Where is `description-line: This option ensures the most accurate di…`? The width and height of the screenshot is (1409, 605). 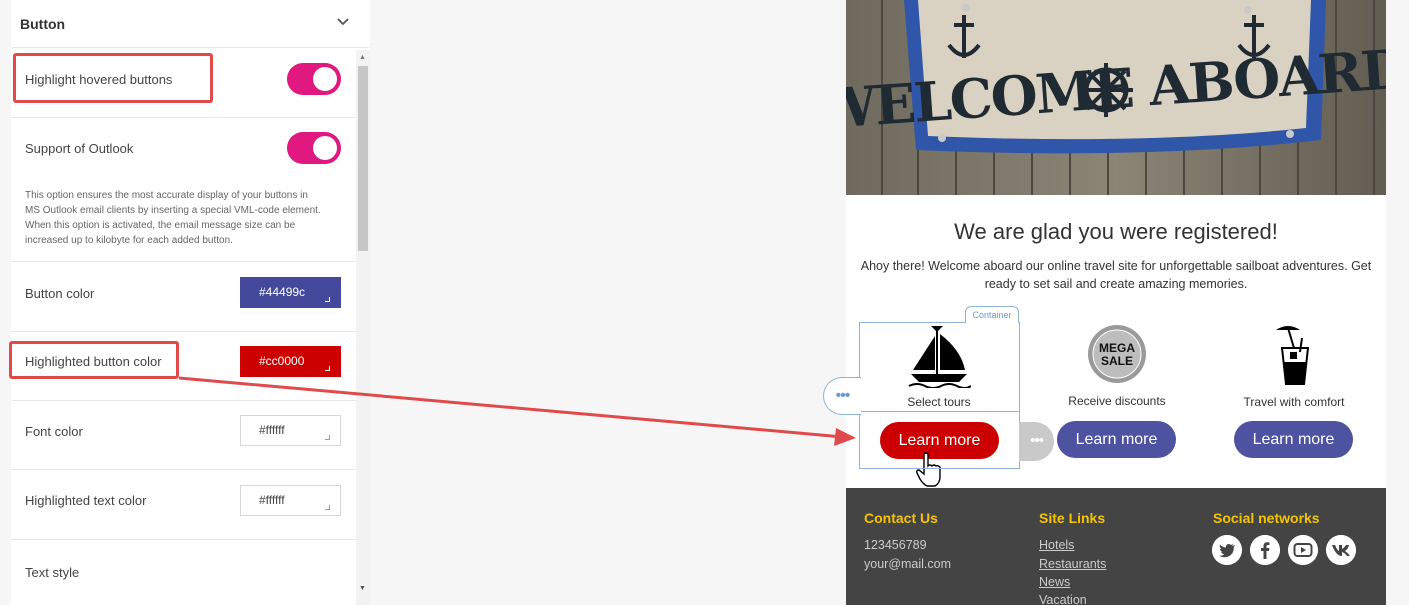
description-line: This option ensures the most accurate di… is located at coordinates (166, 195).